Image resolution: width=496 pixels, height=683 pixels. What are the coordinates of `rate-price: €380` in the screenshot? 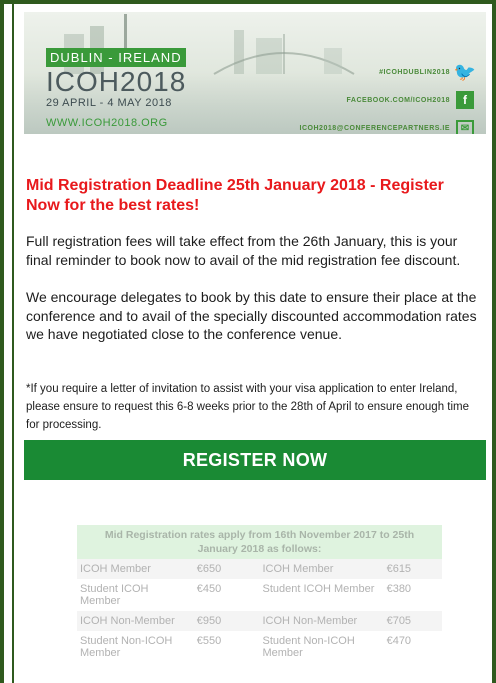 It's located at (399, 589).